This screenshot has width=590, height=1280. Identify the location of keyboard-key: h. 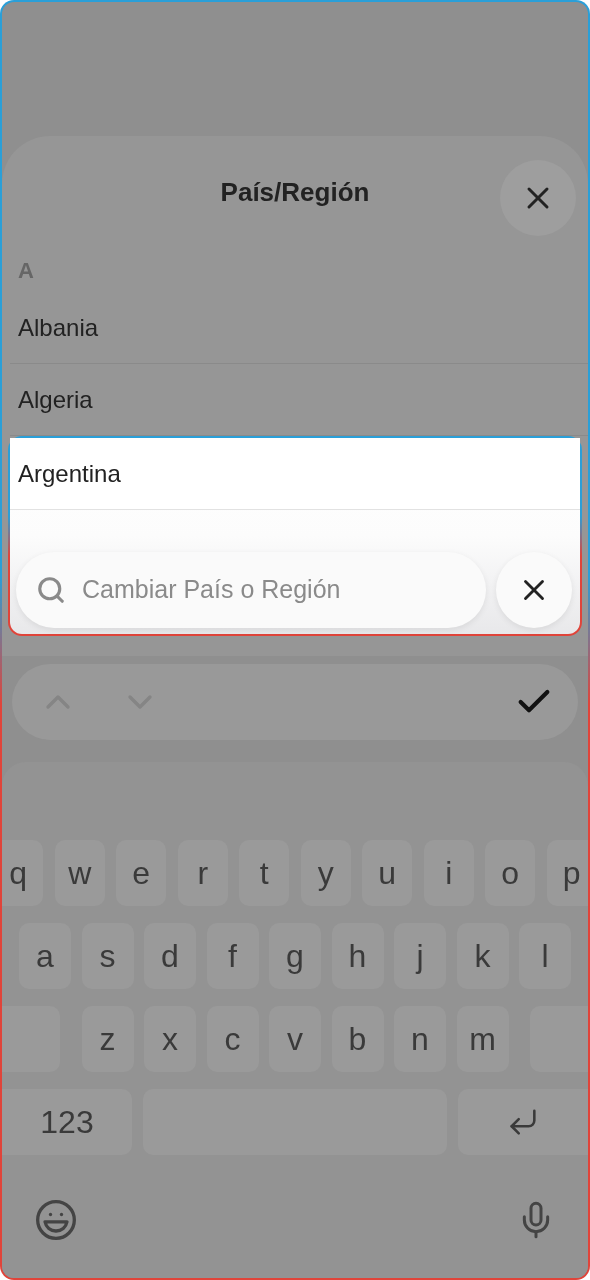
(357, 956).